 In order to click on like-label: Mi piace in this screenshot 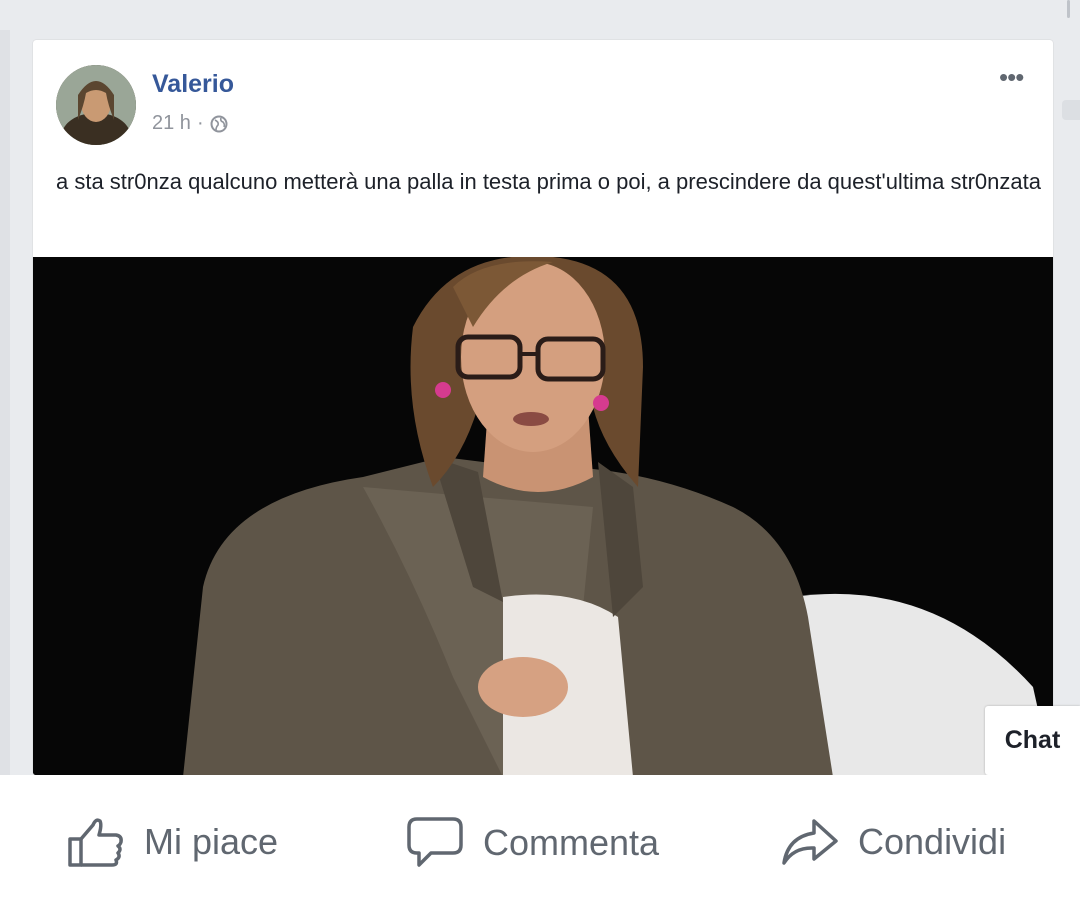, I will do `click(211, 841)`.